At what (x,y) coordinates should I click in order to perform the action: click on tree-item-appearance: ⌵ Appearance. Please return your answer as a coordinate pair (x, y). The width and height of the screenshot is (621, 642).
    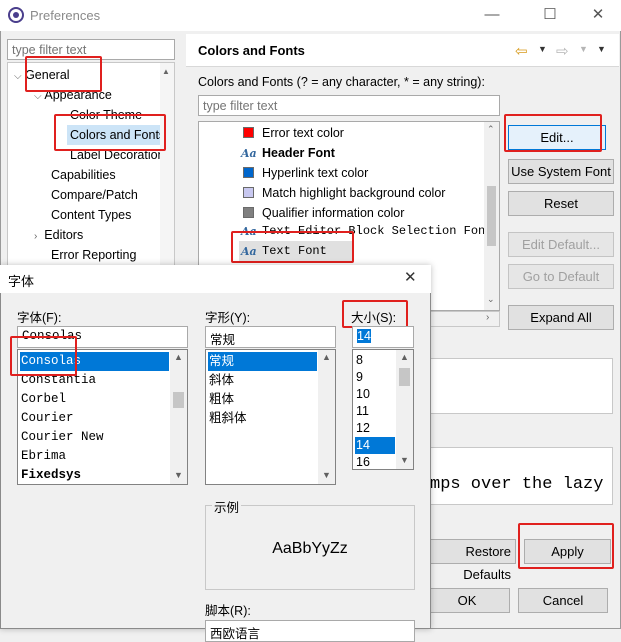
    Looking at the image, I should click on (73, 95).